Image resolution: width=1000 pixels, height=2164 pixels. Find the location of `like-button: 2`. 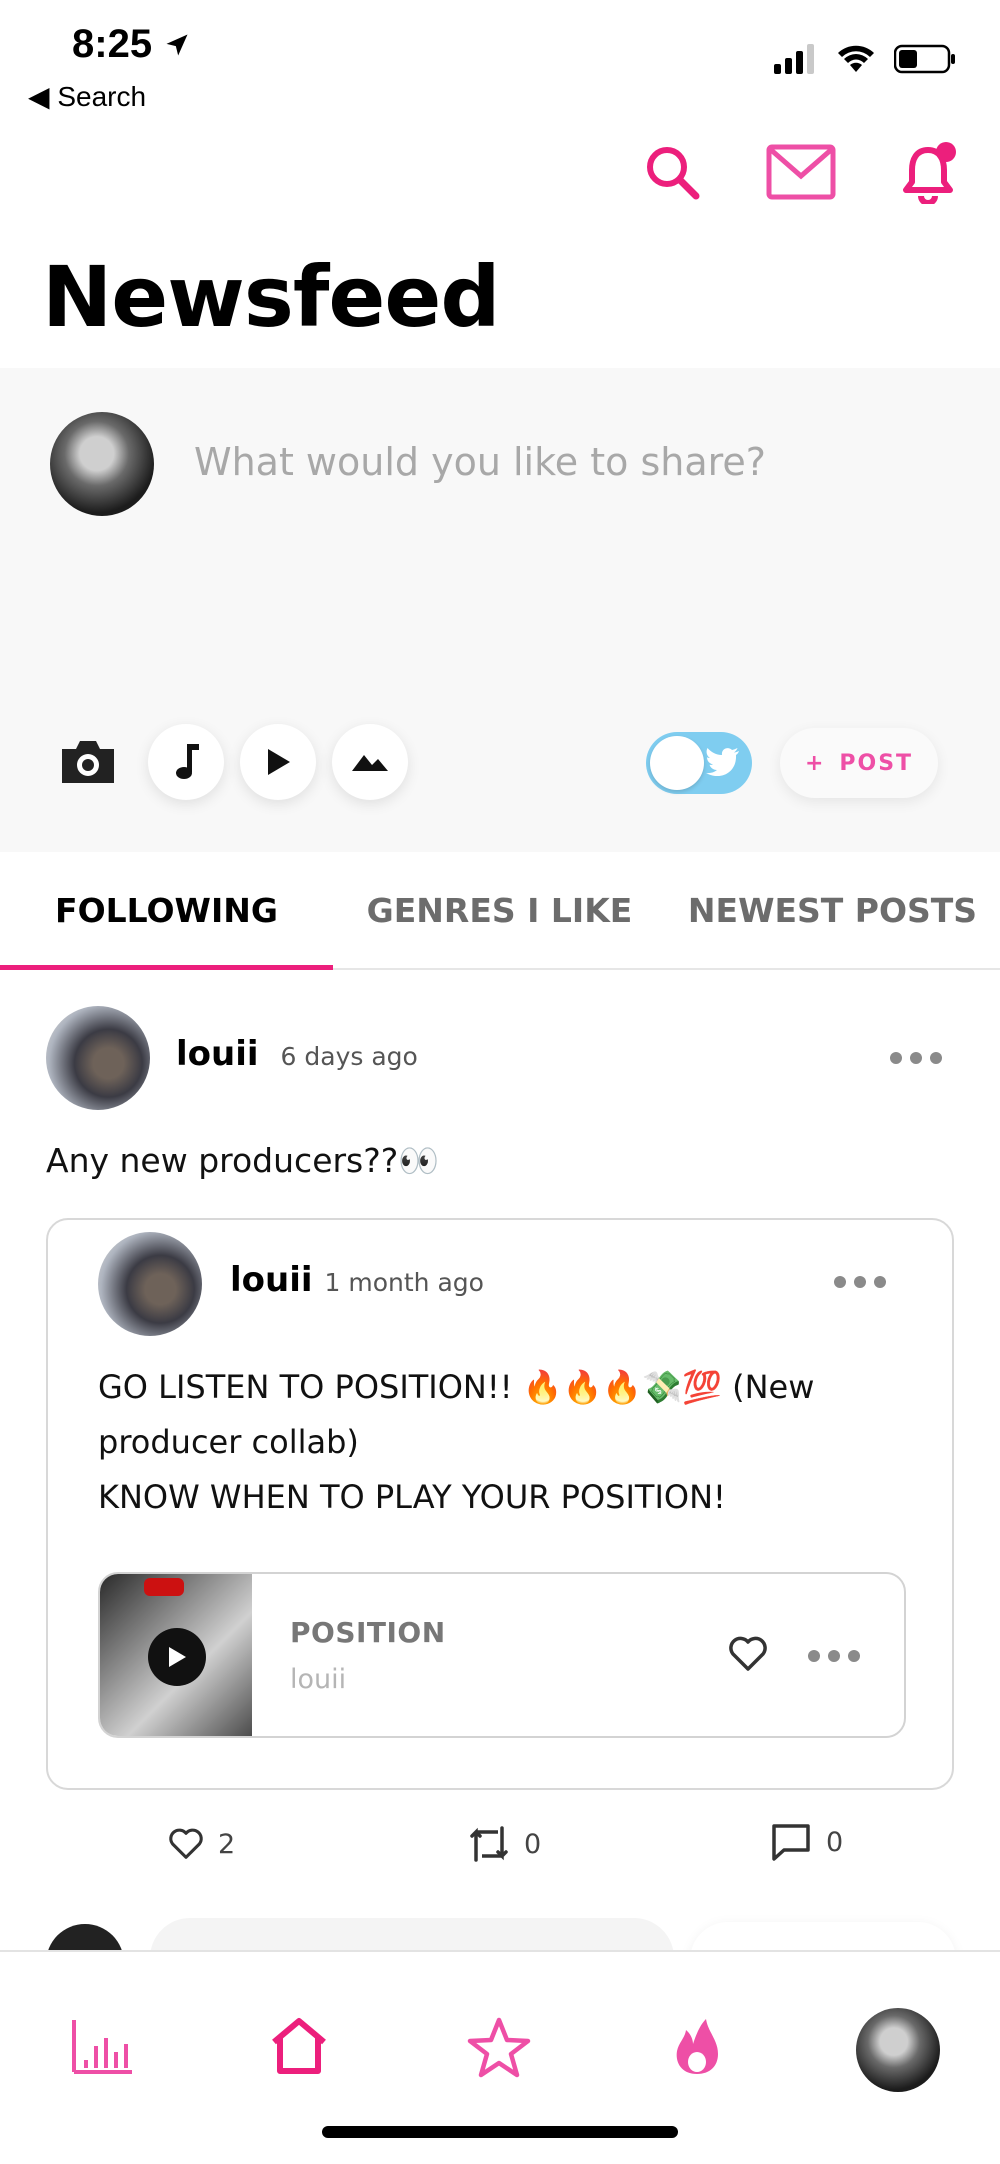

like-button: 2 is located at coordinates (201, 1844).